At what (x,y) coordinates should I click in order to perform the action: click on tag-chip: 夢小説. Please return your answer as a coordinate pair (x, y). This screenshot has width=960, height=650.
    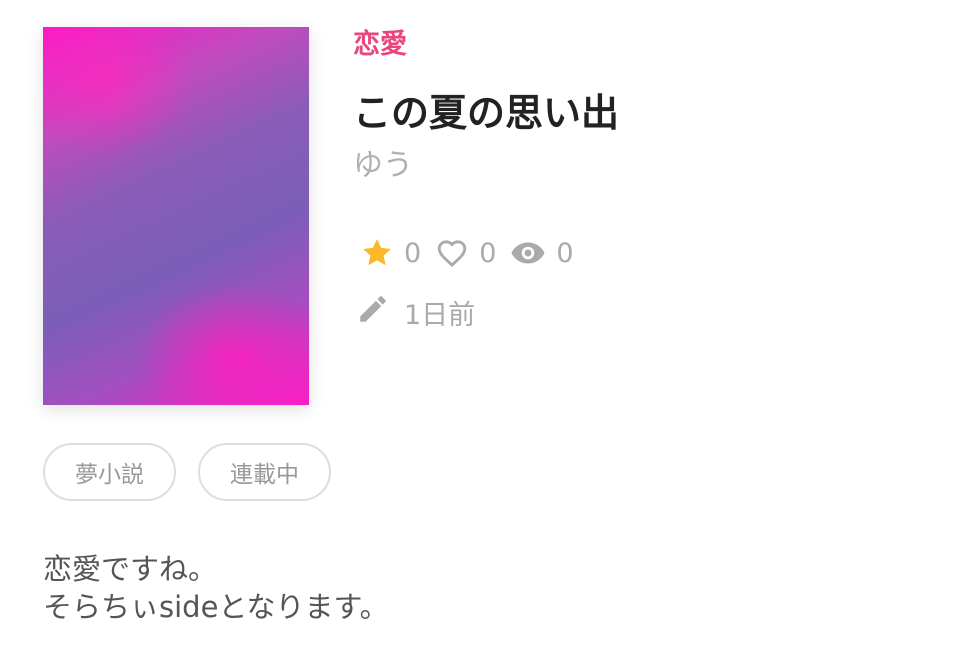
    Looking at the image, I should click on (109, 472).